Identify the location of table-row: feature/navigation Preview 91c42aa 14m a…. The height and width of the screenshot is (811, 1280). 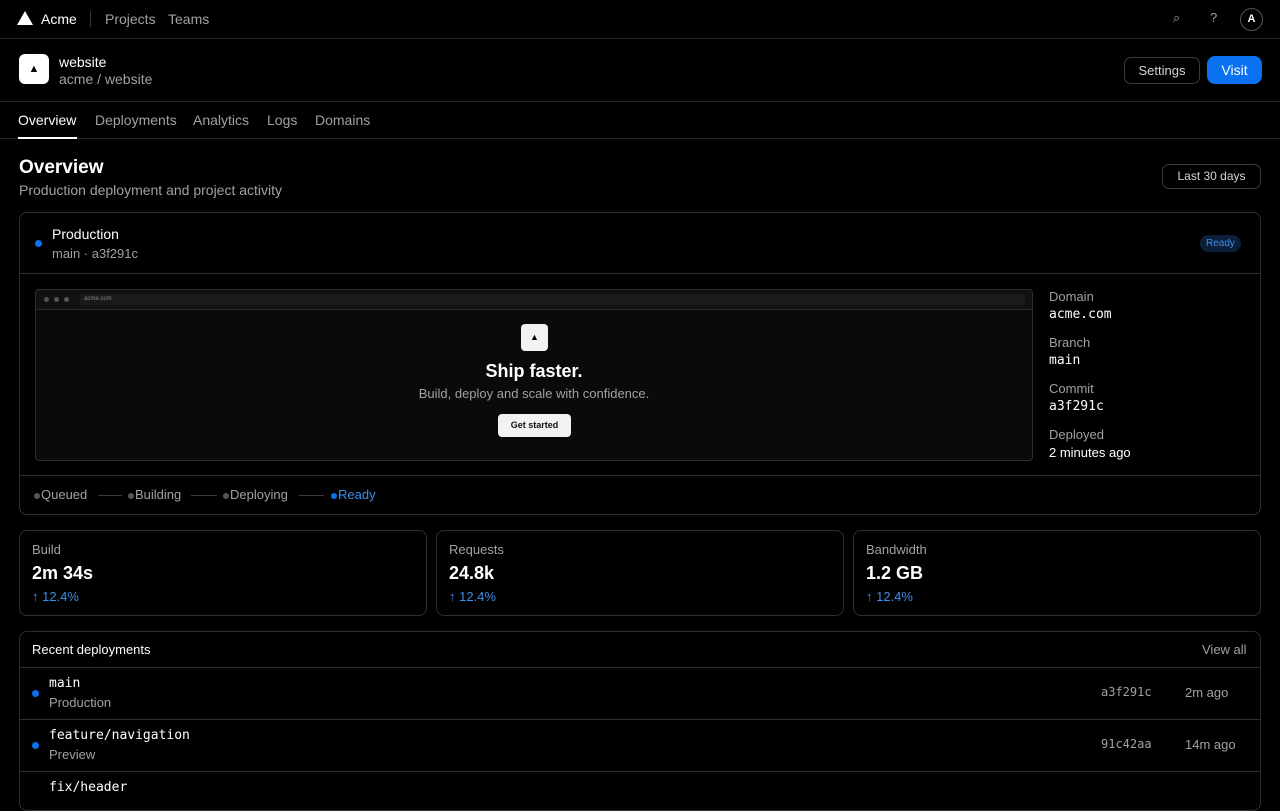
(640, 746).